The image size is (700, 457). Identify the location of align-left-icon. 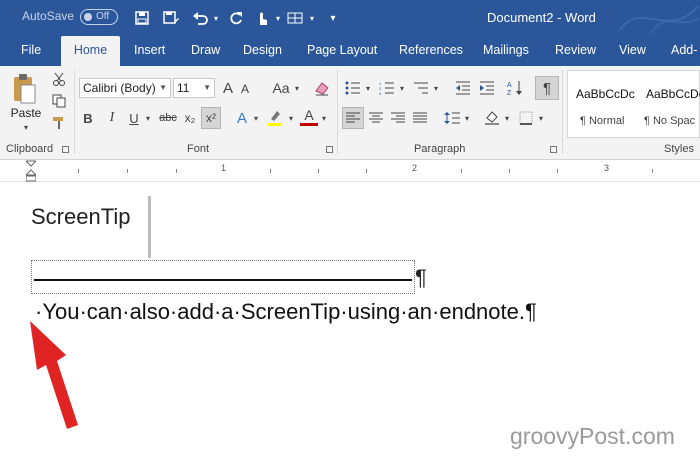
(353, 118).